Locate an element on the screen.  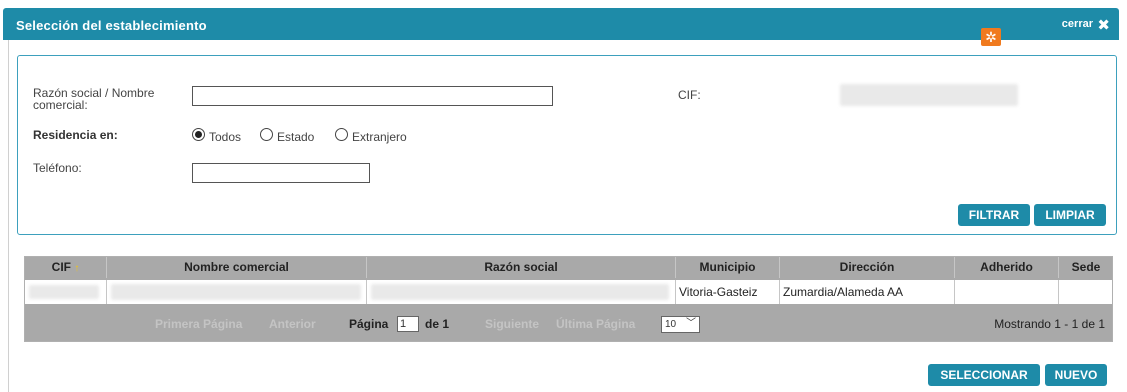
pager-page-input: 1 is located at coordinates (408, 324).